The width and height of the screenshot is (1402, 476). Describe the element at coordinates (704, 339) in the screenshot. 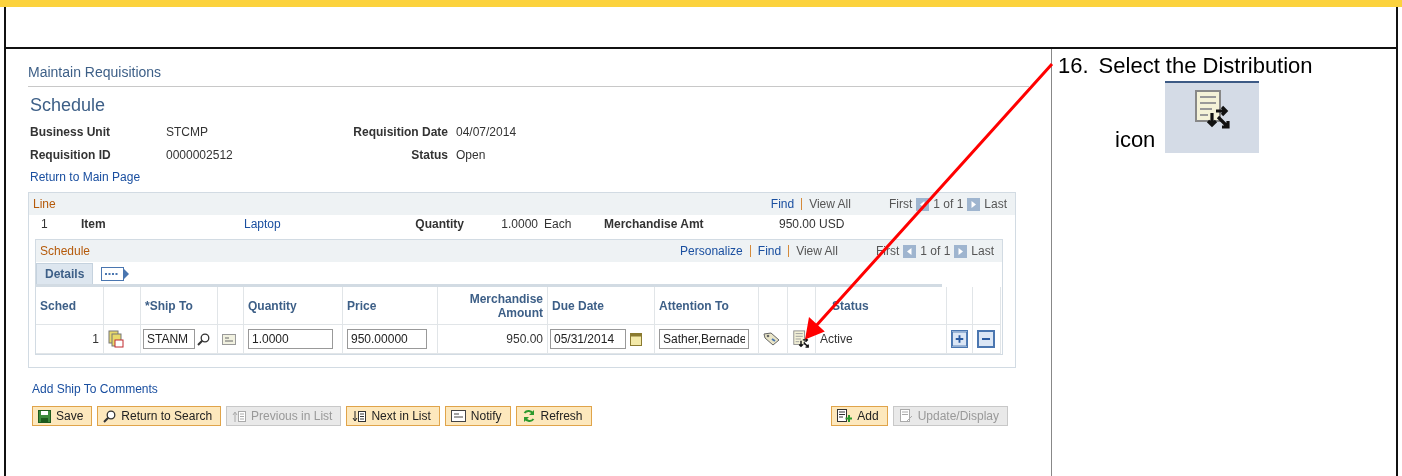

I see `attention-to-field: Sather,Bernade` at that location.